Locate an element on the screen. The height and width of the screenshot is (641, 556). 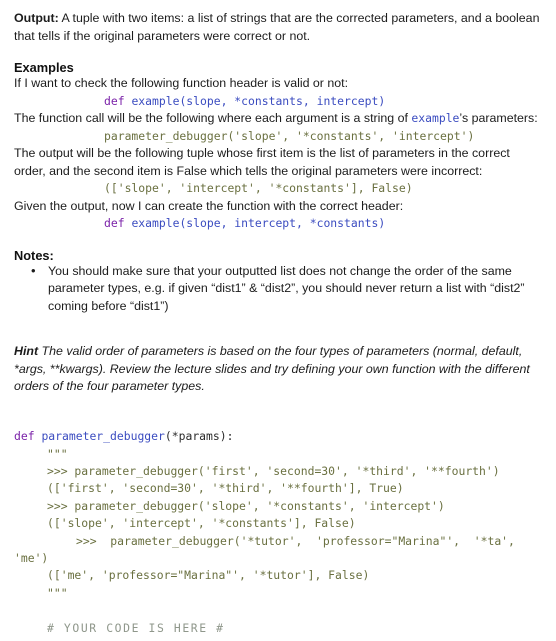
inline-code-example: example is located at coordinates (435, 118).